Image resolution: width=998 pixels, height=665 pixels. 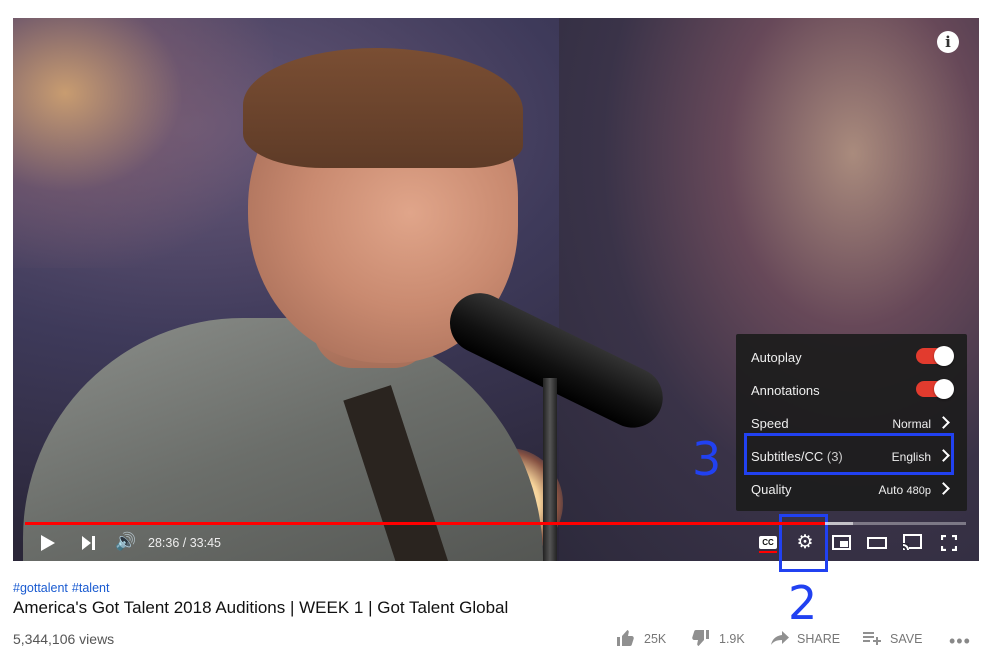 I want to click on menu-item-label: Speed, so click(x=770, y=423).